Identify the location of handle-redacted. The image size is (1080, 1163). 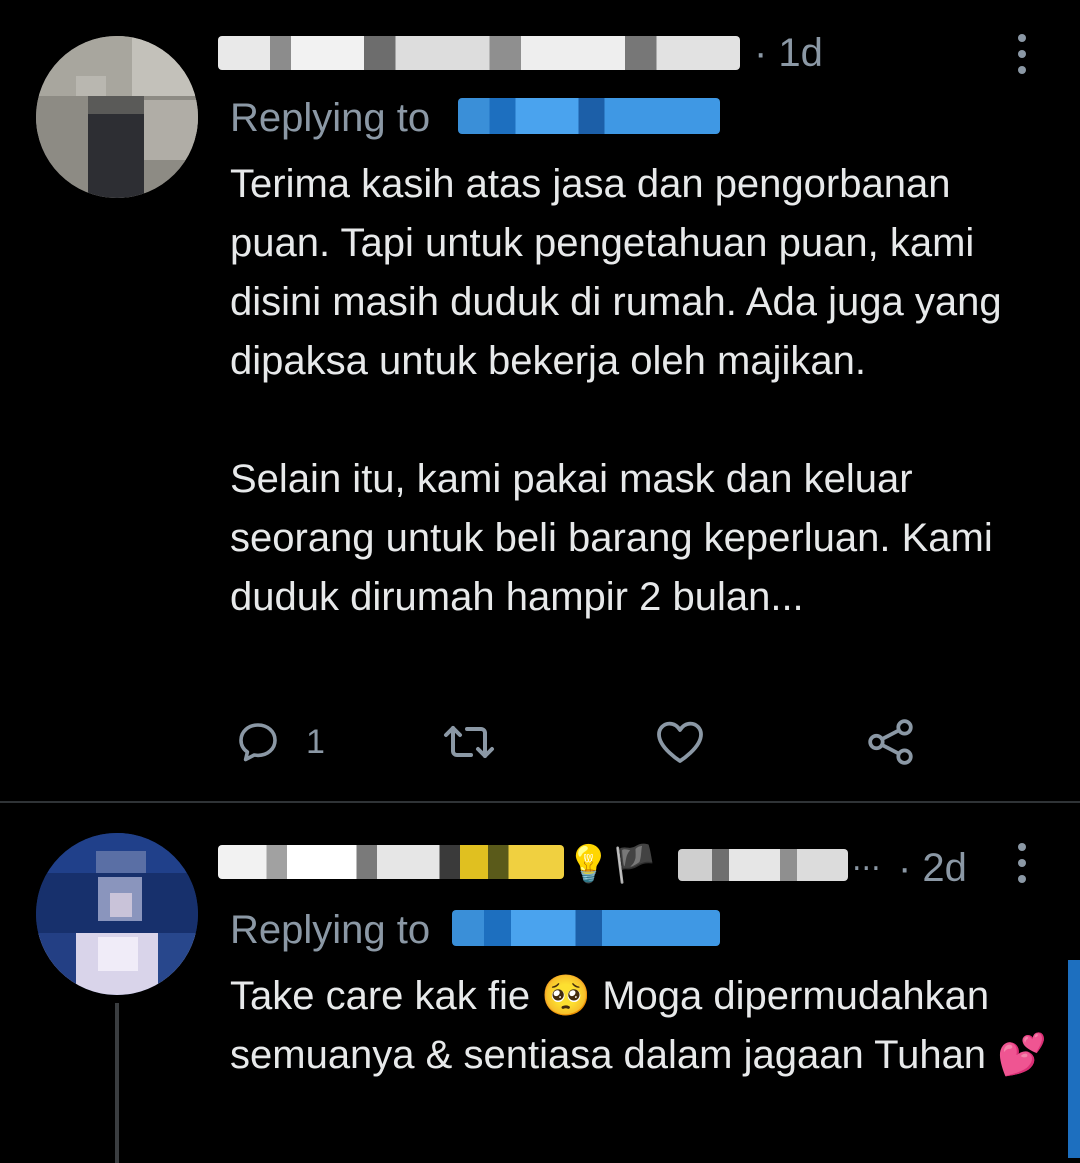
(763, 865).